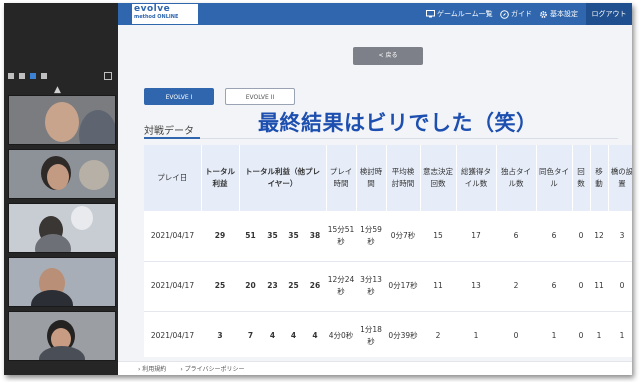  What do you see at coordinates (220, 178) in the screenshot?
I see `col-header: トータル利益` at bounding box center [220, 178].